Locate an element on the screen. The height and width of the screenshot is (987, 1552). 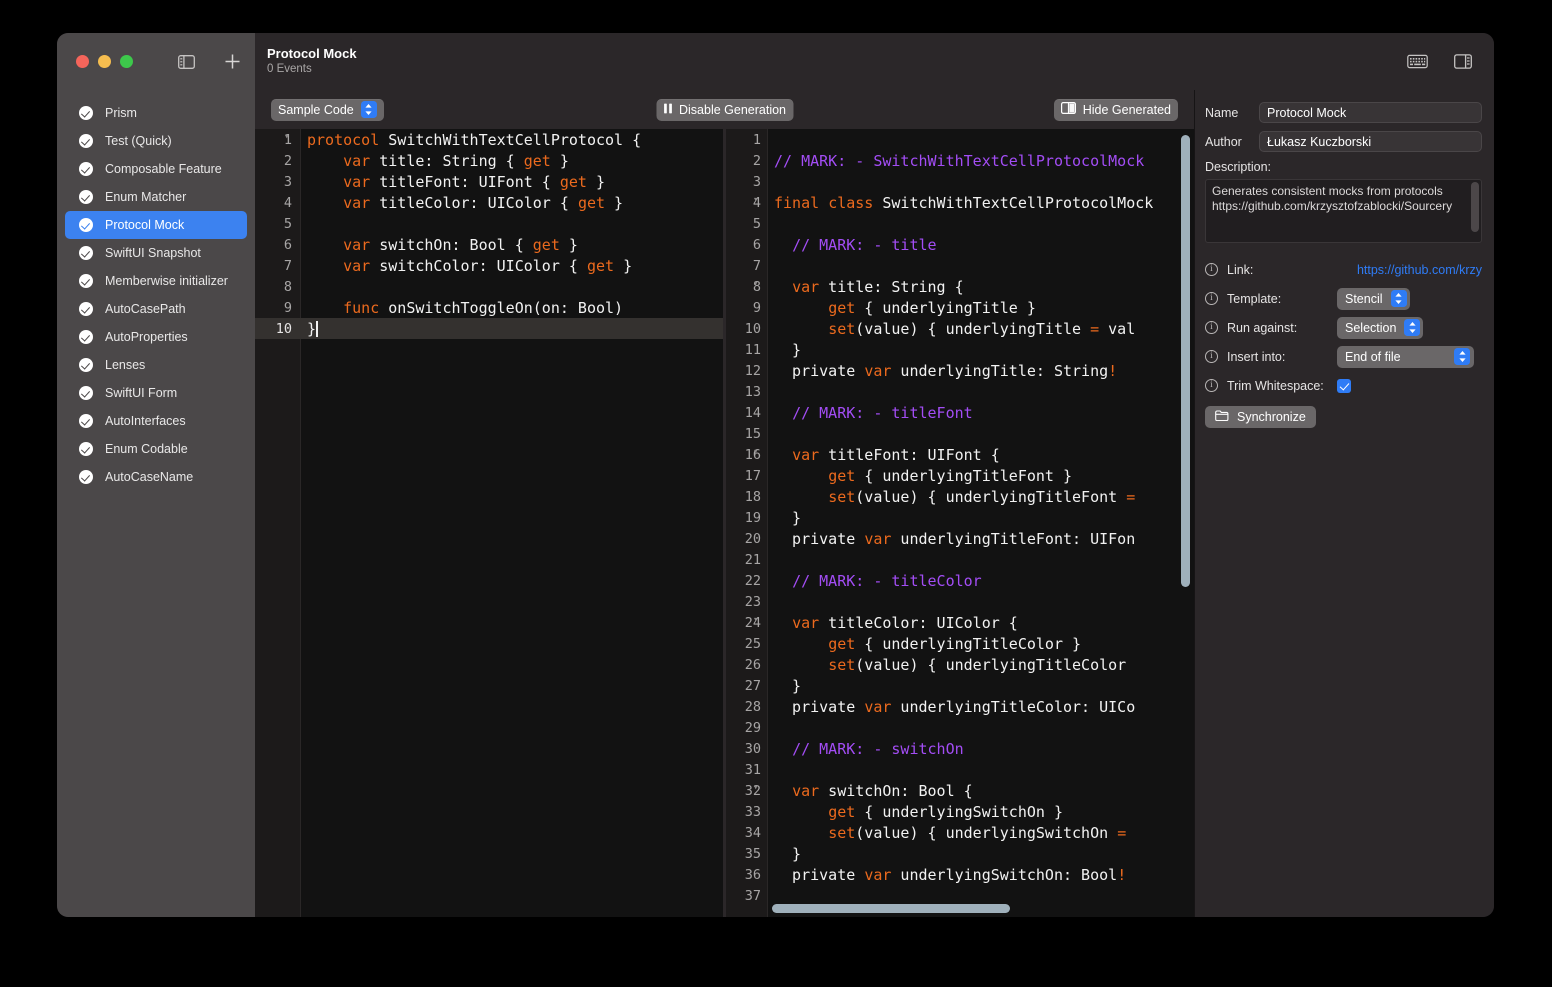
line-number: 12 is located at coordinates (752, 370).